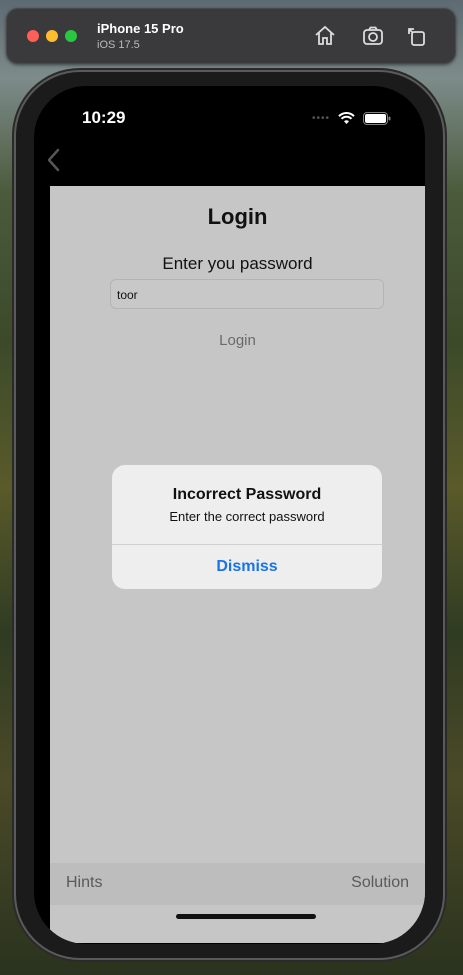 This screenshot has height=975, width=463. Describe the element at coordinates (247, 294) in the screenshot. I see `password-input: toor` at that location.